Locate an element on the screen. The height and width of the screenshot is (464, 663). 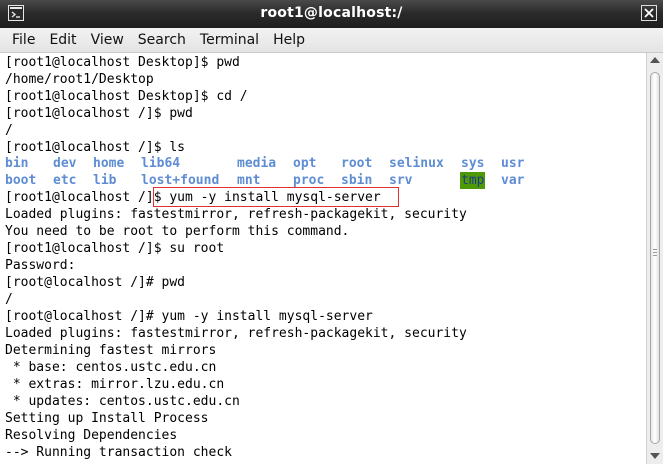
terminal-line: Password: is located at coordinates (40, 265).